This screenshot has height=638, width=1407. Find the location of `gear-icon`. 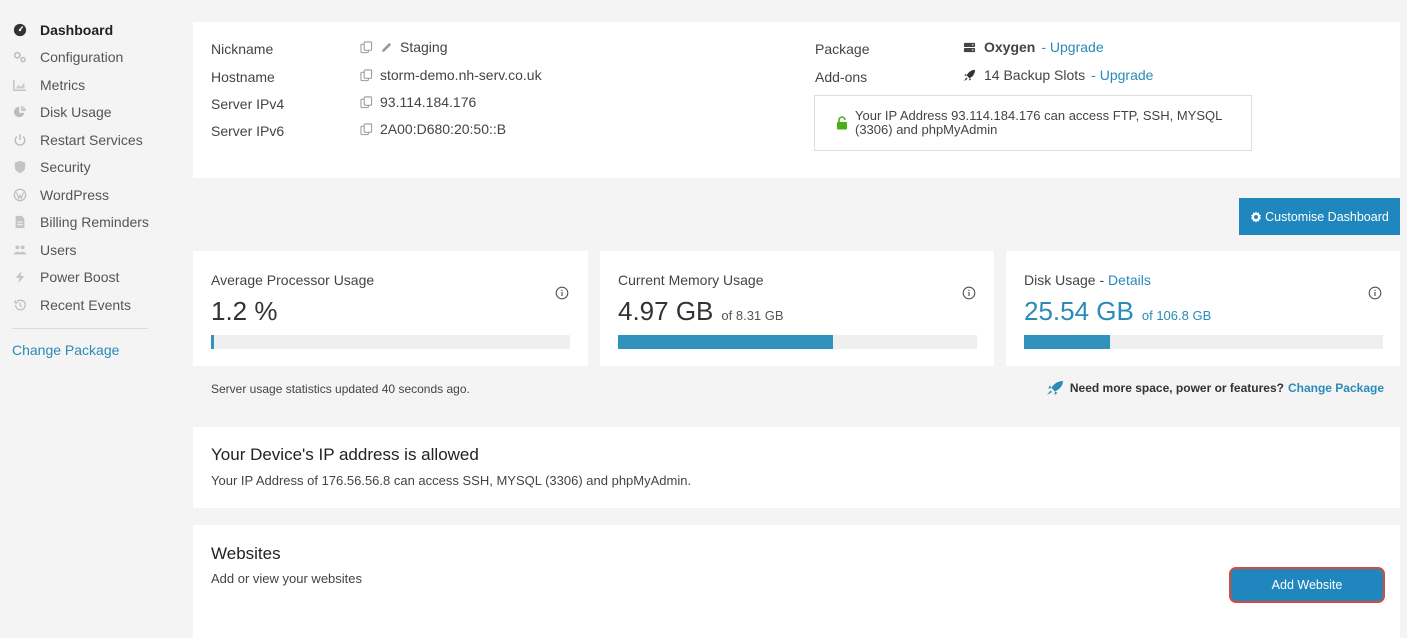

gear-icon is located at coordinates (1256, 216).